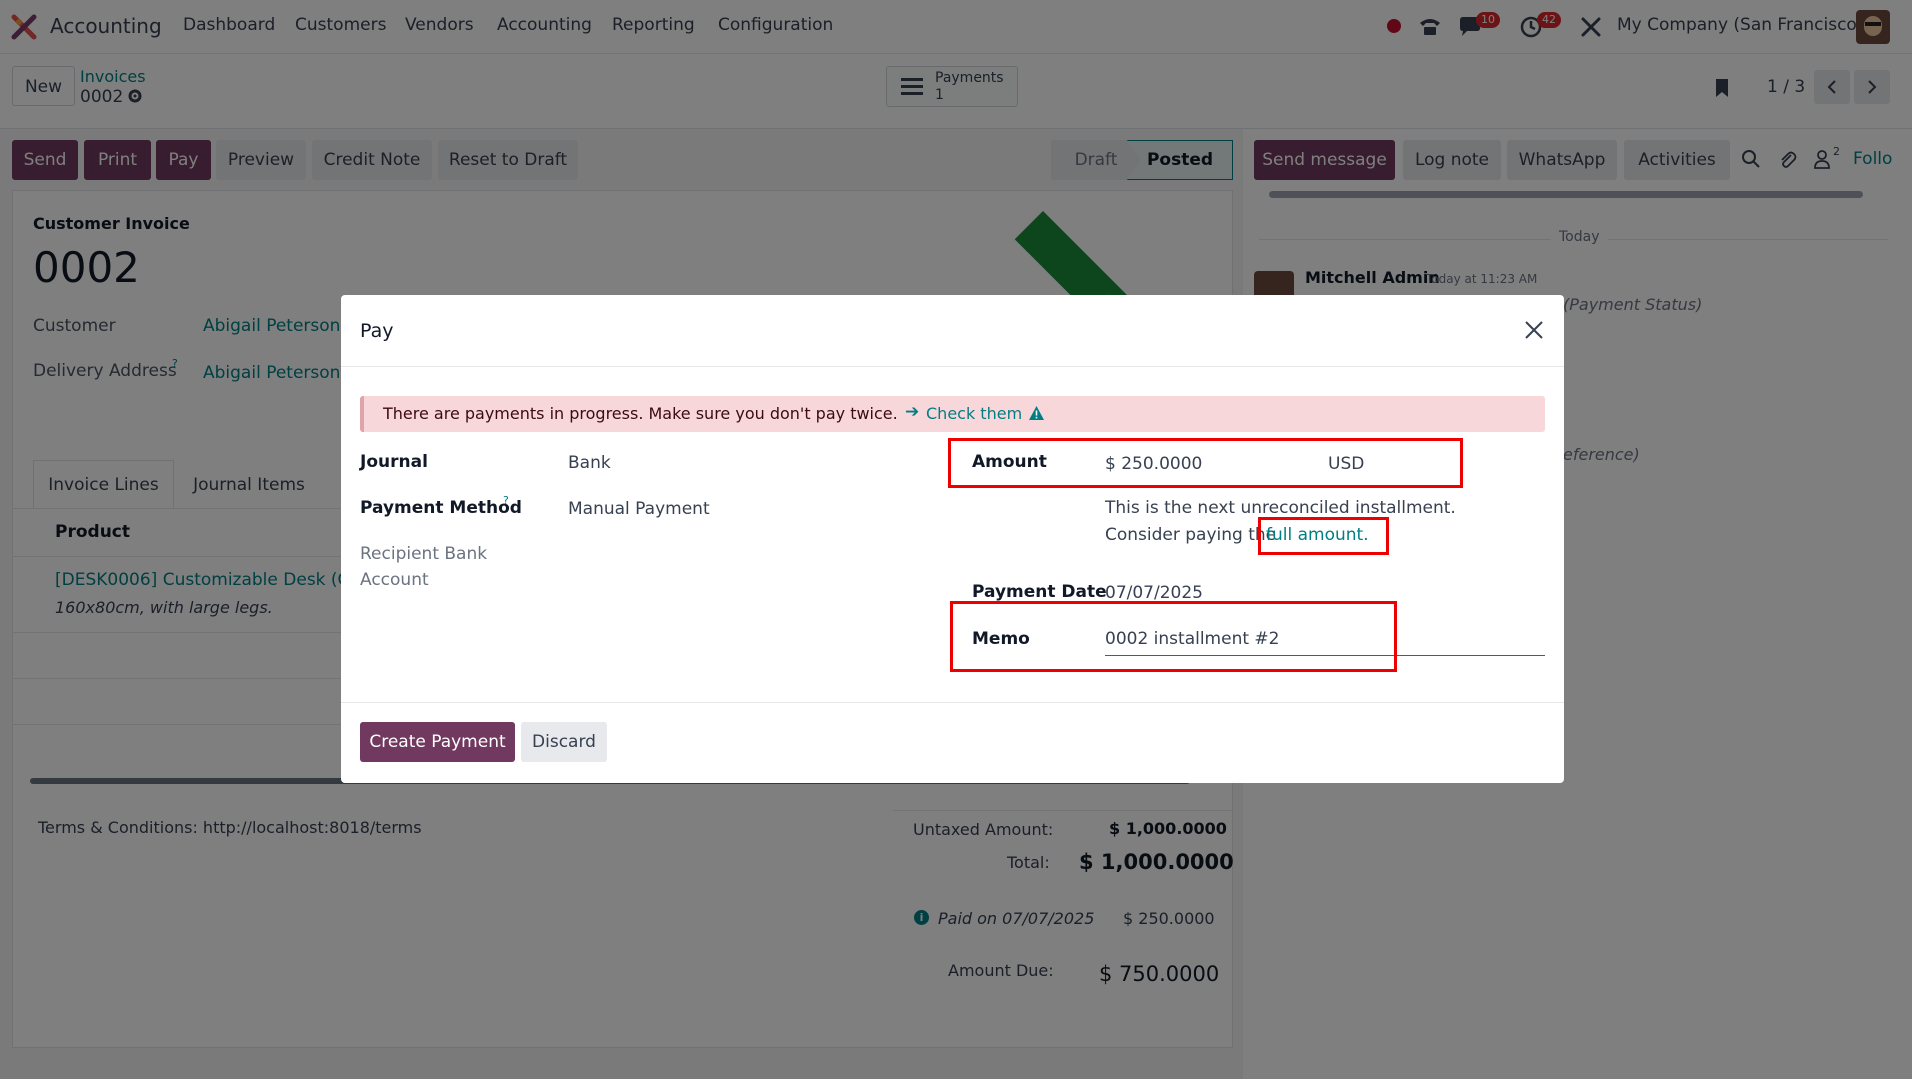 This screenshot has height=1079, width=1912. Describe the element at coordinates (437, 742) in the screenshot. I see `create-payment-button: Create Payment` at that location.